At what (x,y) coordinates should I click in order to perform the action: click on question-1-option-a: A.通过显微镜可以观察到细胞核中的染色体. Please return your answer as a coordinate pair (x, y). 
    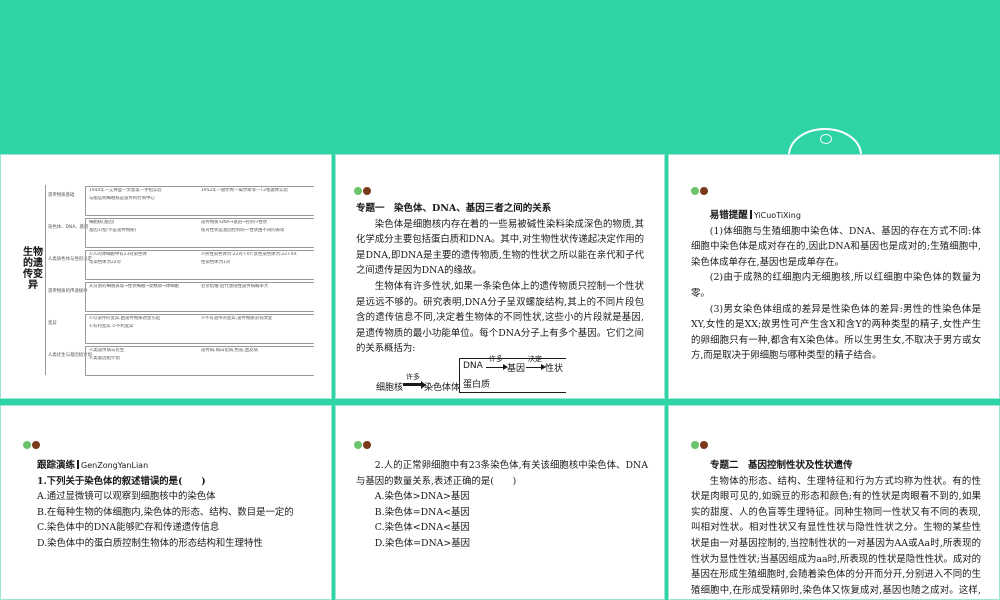
    Looking at the image, I should click on (177, 497).